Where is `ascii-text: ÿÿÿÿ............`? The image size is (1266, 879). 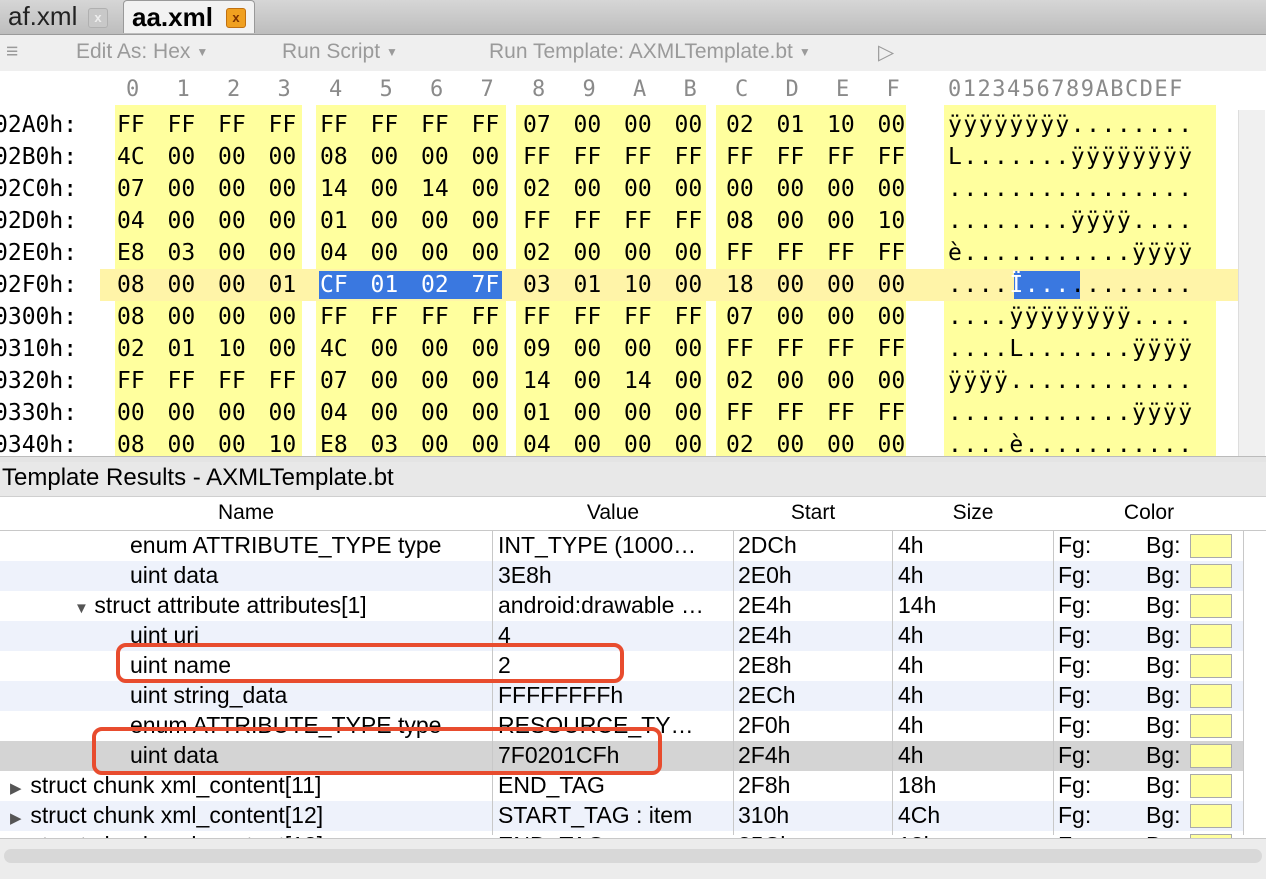 ascii-text: ÿÿÿÿ............ is located at coordinates (1071, 381).